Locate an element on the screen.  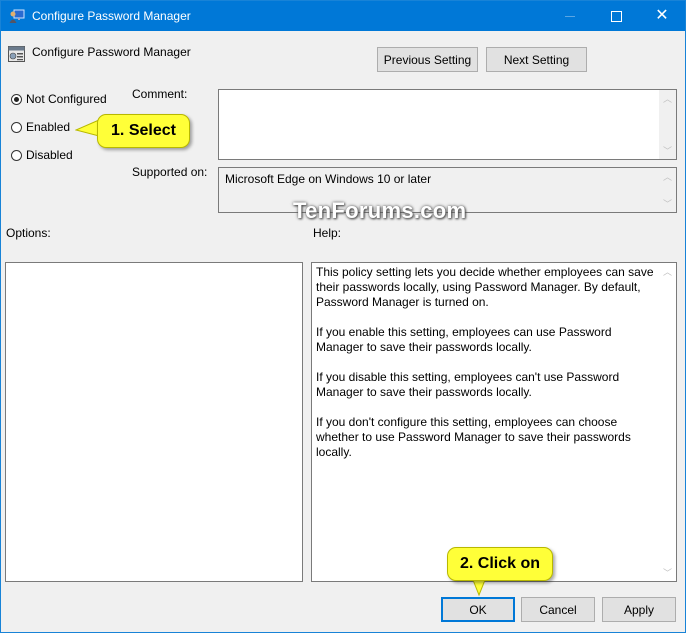
ok-button: OK is located at coordinates (478, 609).